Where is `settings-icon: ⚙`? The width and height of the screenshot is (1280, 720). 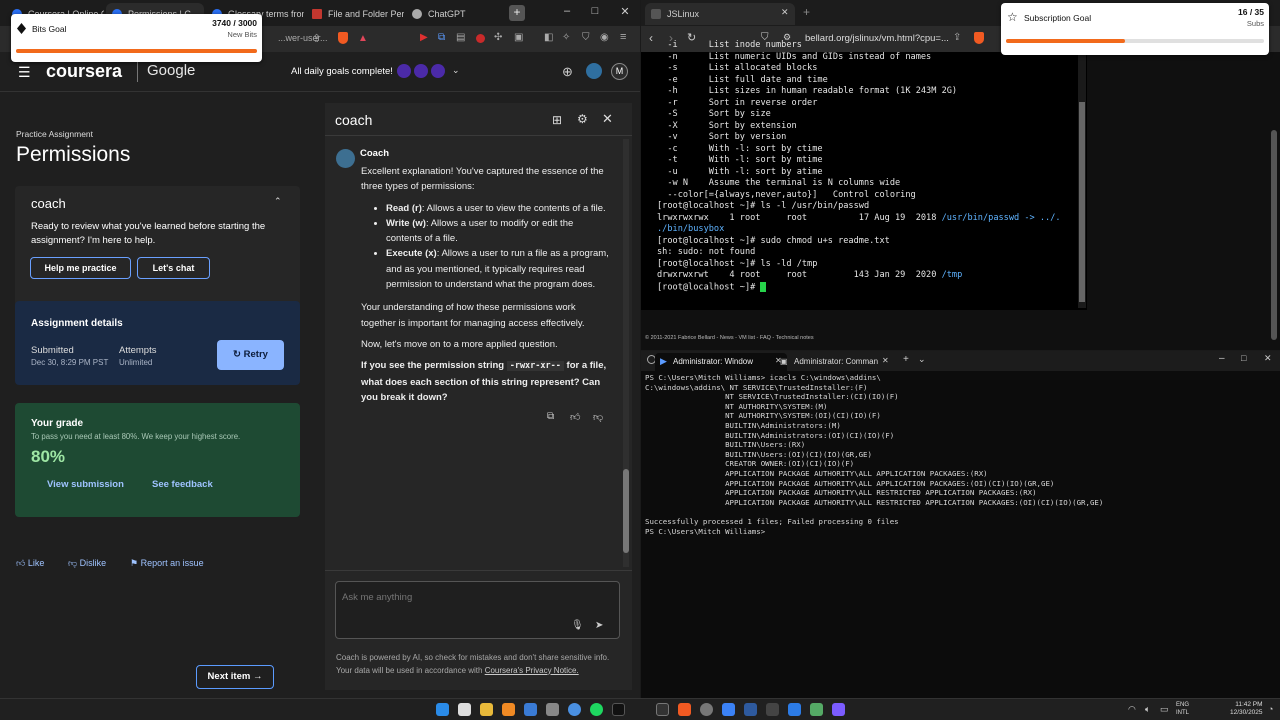
settings-icon: ⚙ is located at coordinates (582, 119).